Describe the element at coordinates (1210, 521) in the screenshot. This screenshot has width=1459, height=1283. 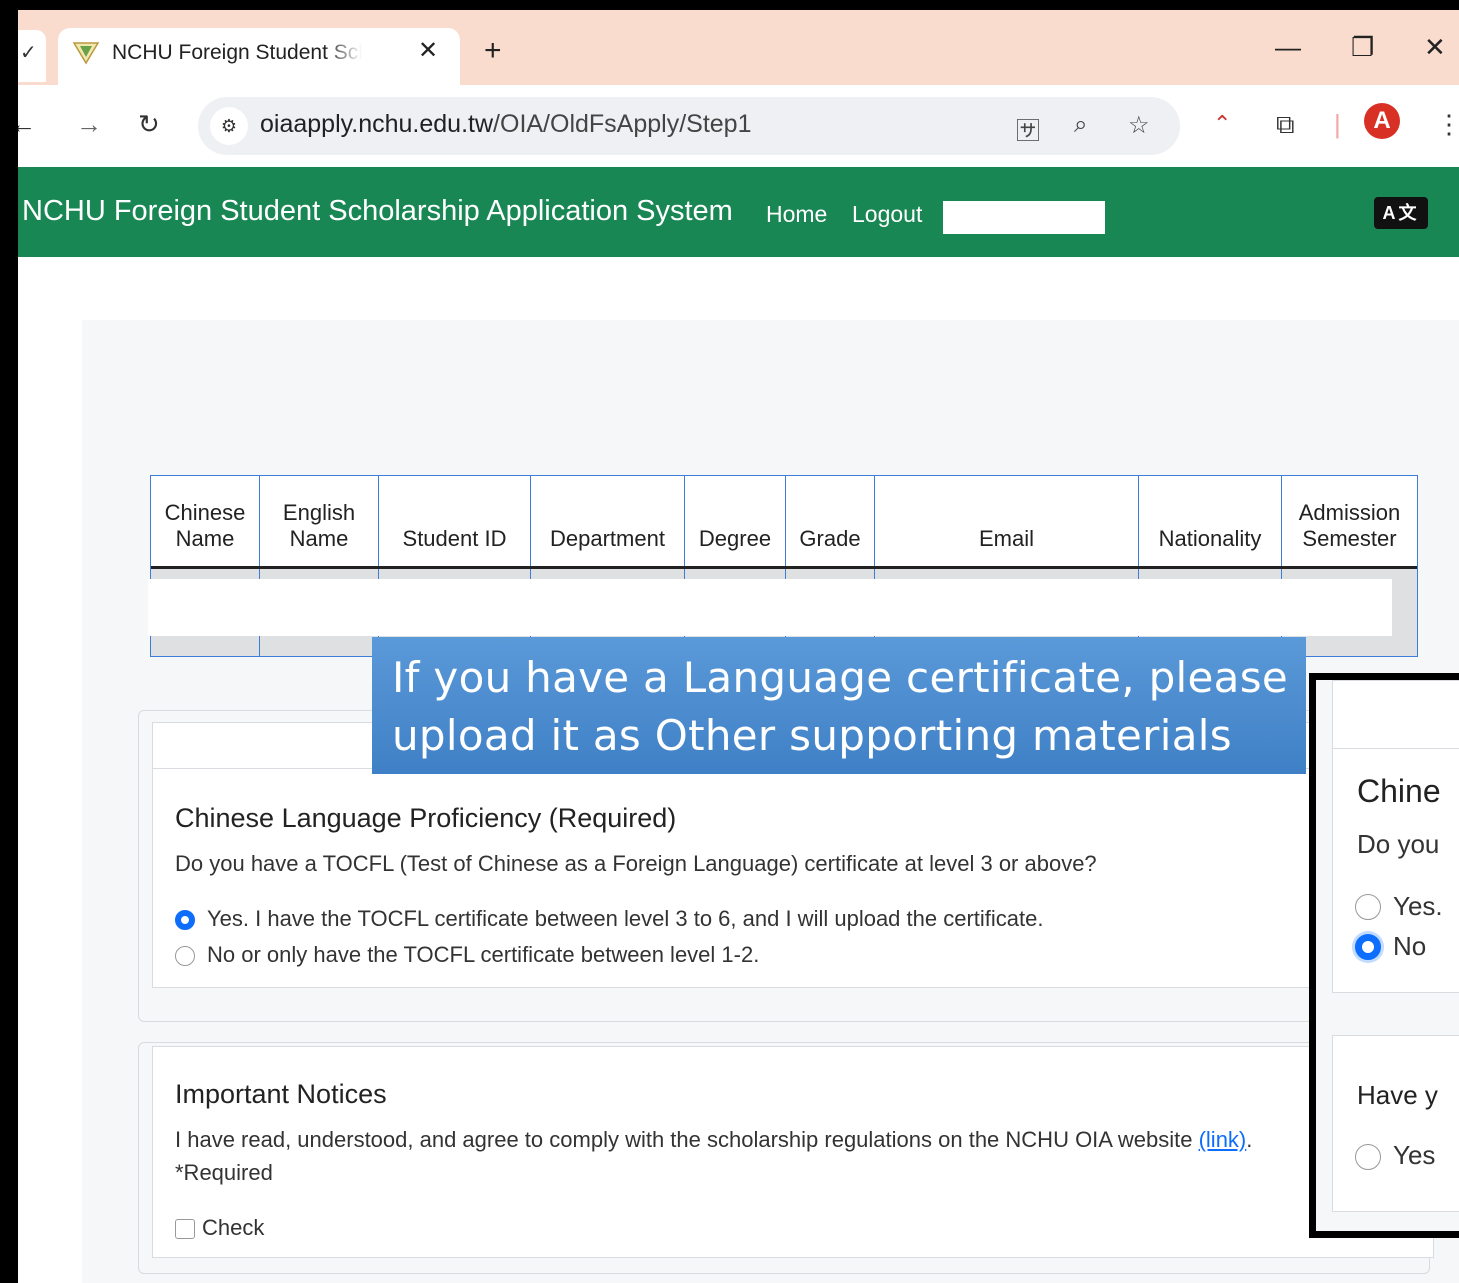
I see `col-nationality: Nationality` at that location.